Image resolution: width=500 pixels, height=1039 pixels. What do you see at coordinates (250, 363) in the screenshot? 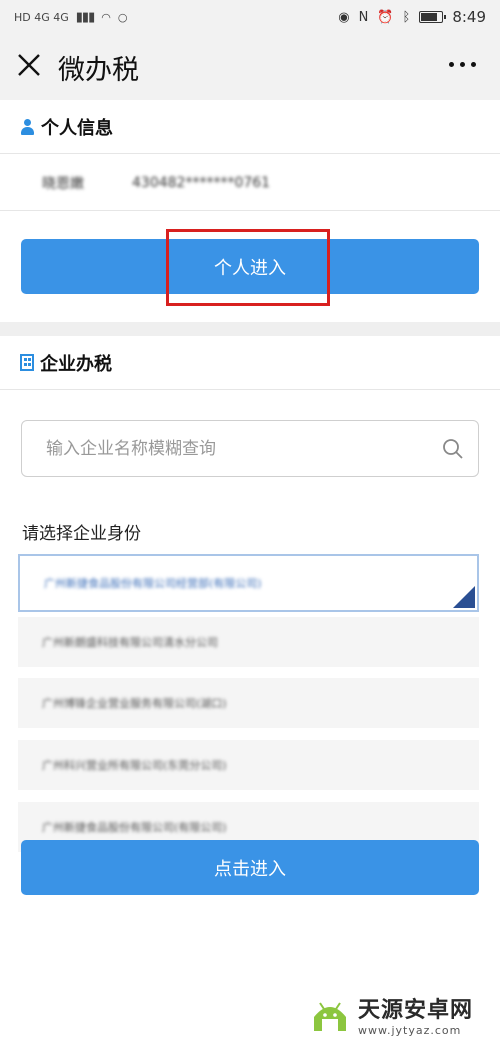
I see `enterprise-header: 企业办税` at bounding box center [250, 363].